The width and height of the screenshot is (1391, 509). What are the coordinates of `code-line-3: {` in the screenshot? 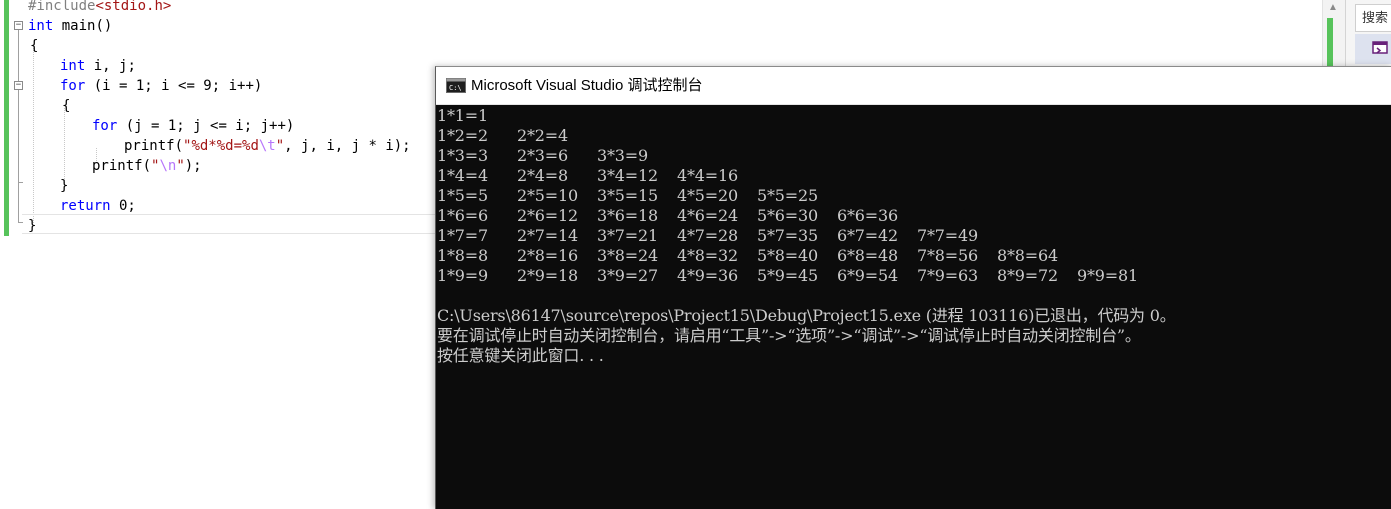 It's located at (34, 46).